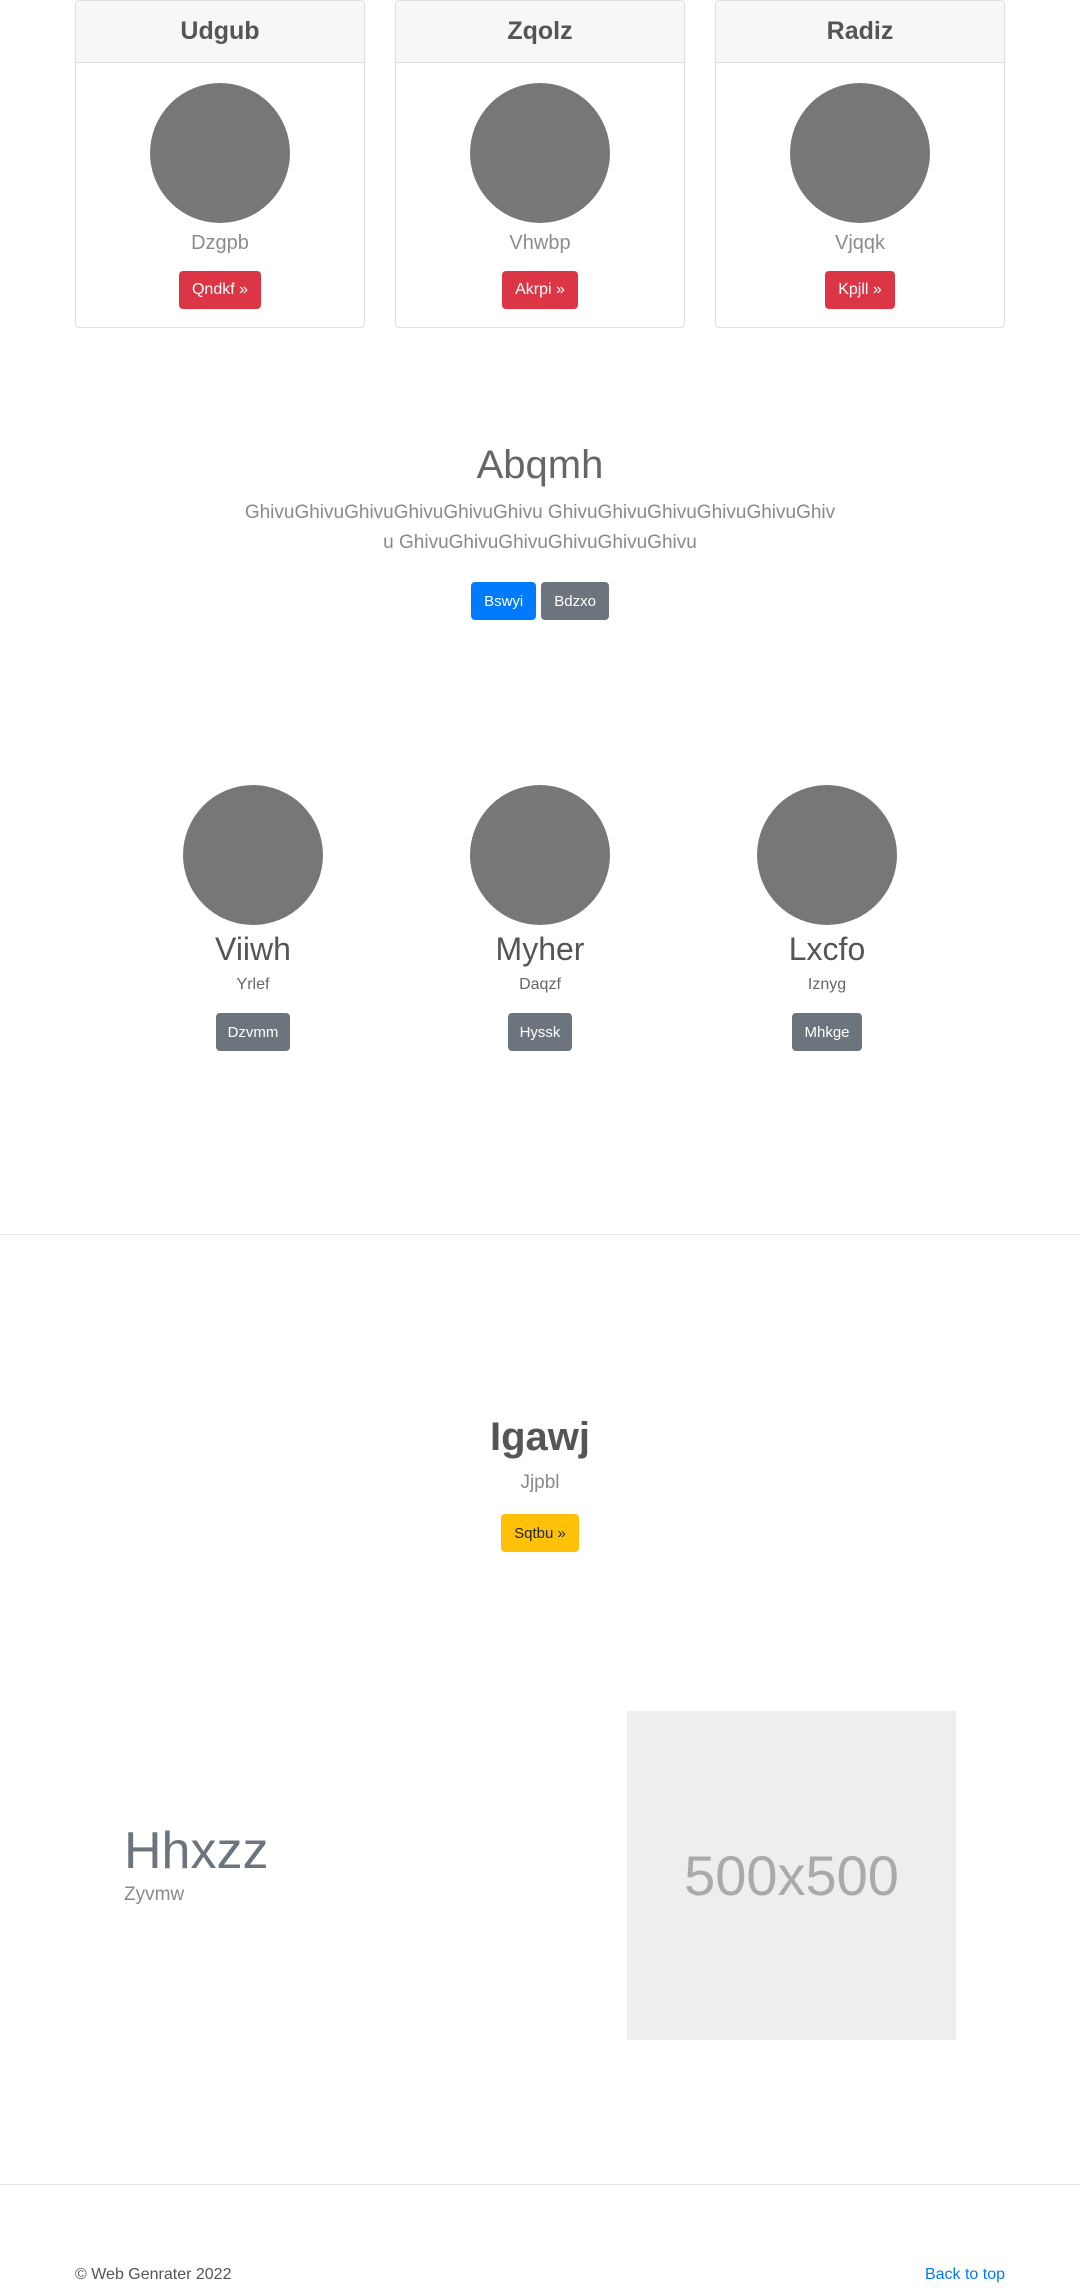  I want to click on hero-title: Abqmh, so click(540, 465).